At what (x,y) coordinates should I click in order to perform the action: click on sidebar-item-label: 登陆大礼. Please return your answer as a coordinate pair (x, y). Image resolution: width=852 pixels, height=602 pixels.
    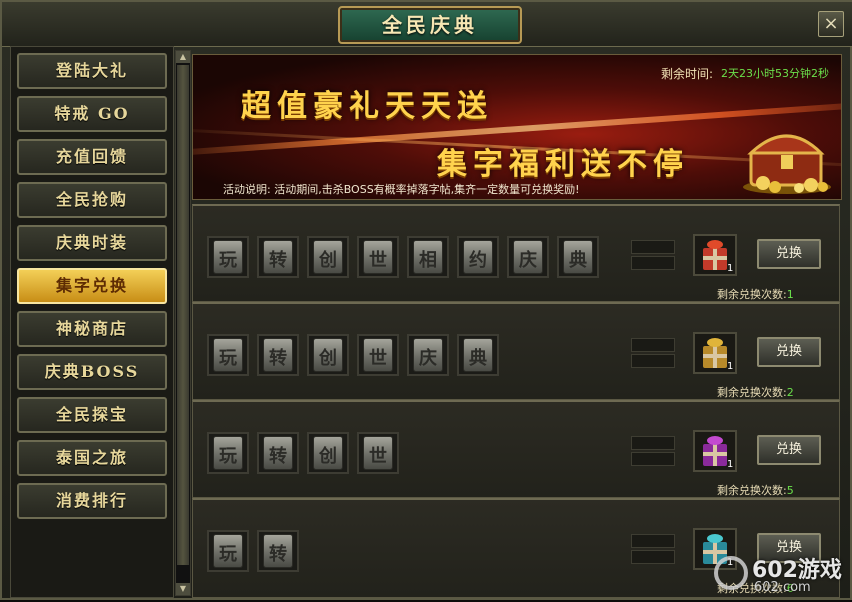
    Looking at the image, I should click on (91, 70).